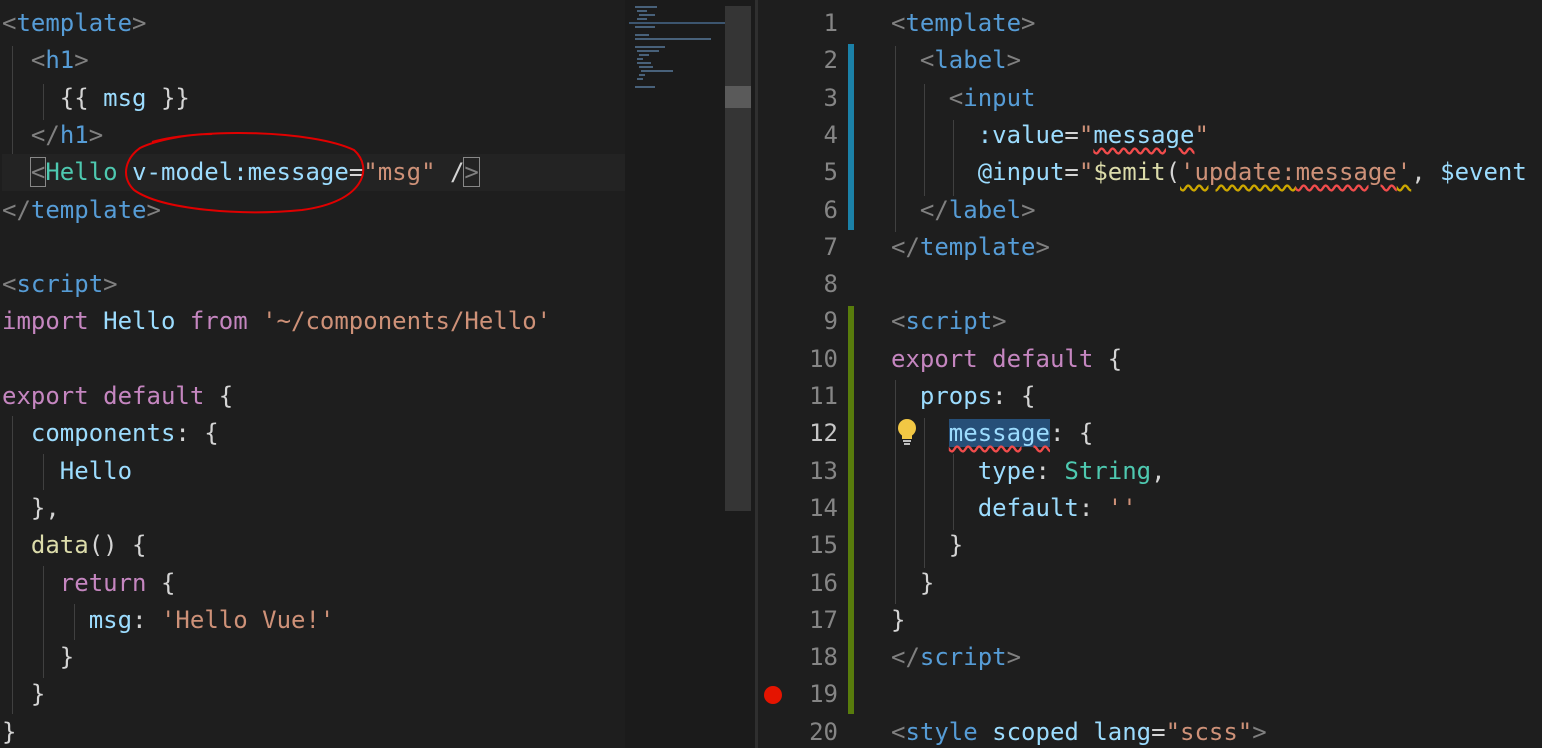  What do you see at coordinates (1014, 396) in the screenshot?
I see `code-token: : {` at bounding box center [1014, 396].